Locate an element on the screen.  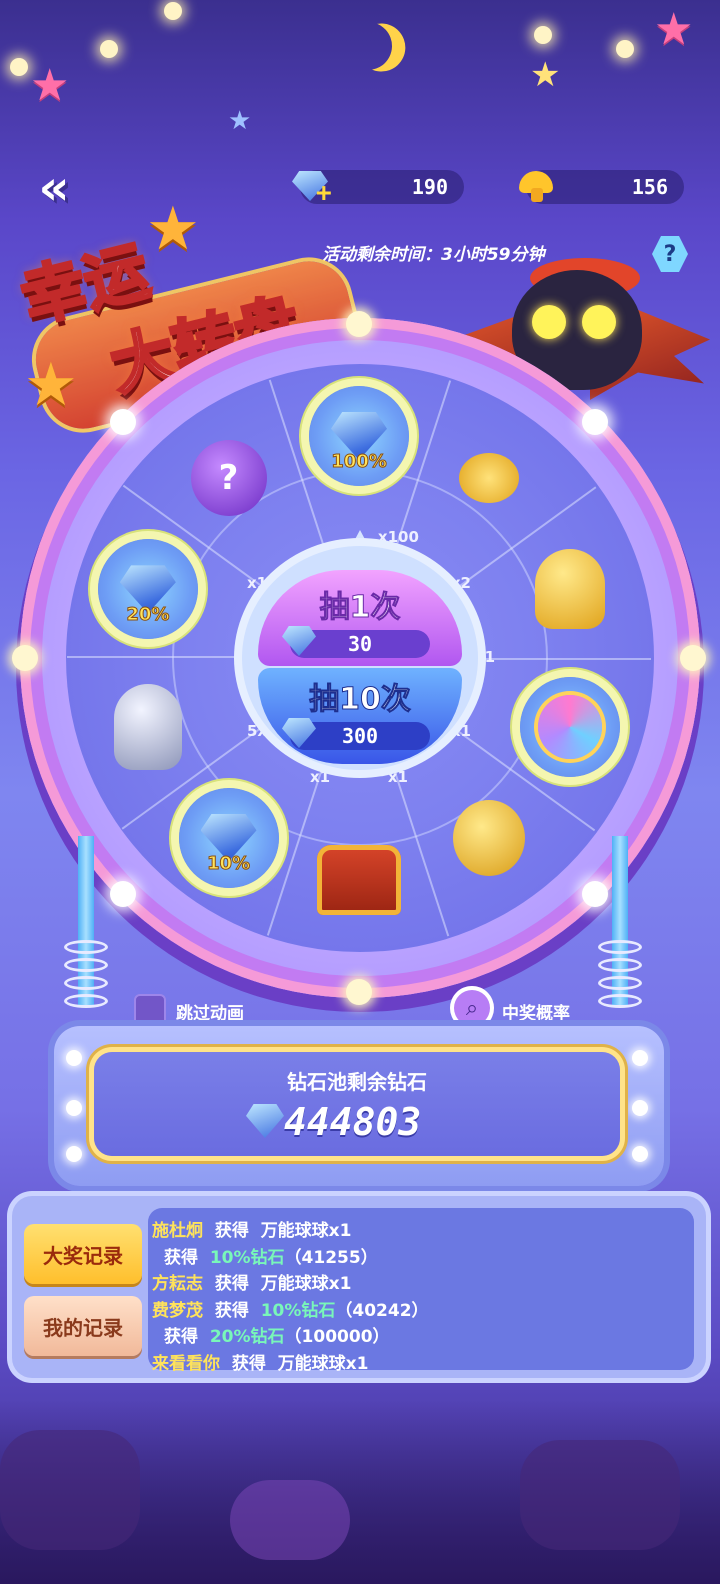
mushroom-icon is located at coordinates (570, 589).